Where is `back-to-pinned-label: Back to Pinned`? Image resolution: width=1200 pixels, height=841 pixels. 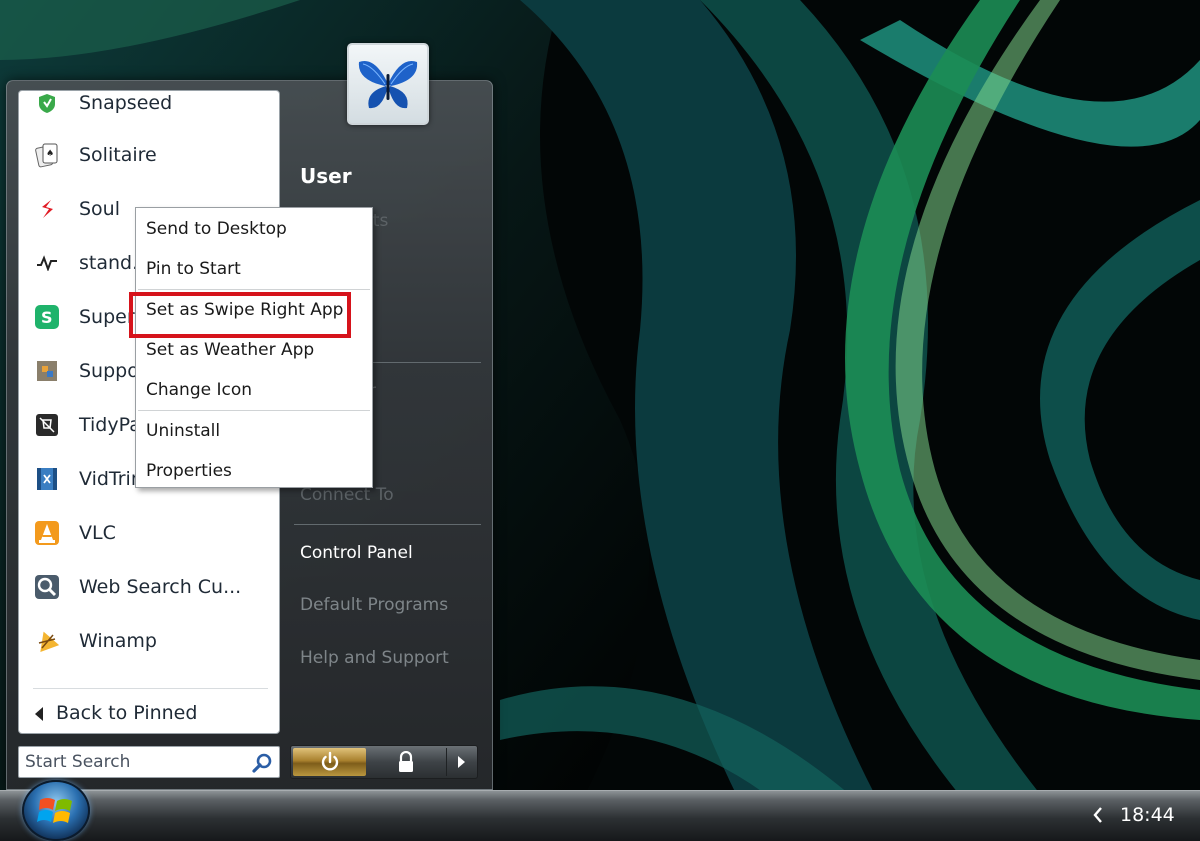 back-to-pinned-label: Back to Pinned is located at coordinates (127, 713).